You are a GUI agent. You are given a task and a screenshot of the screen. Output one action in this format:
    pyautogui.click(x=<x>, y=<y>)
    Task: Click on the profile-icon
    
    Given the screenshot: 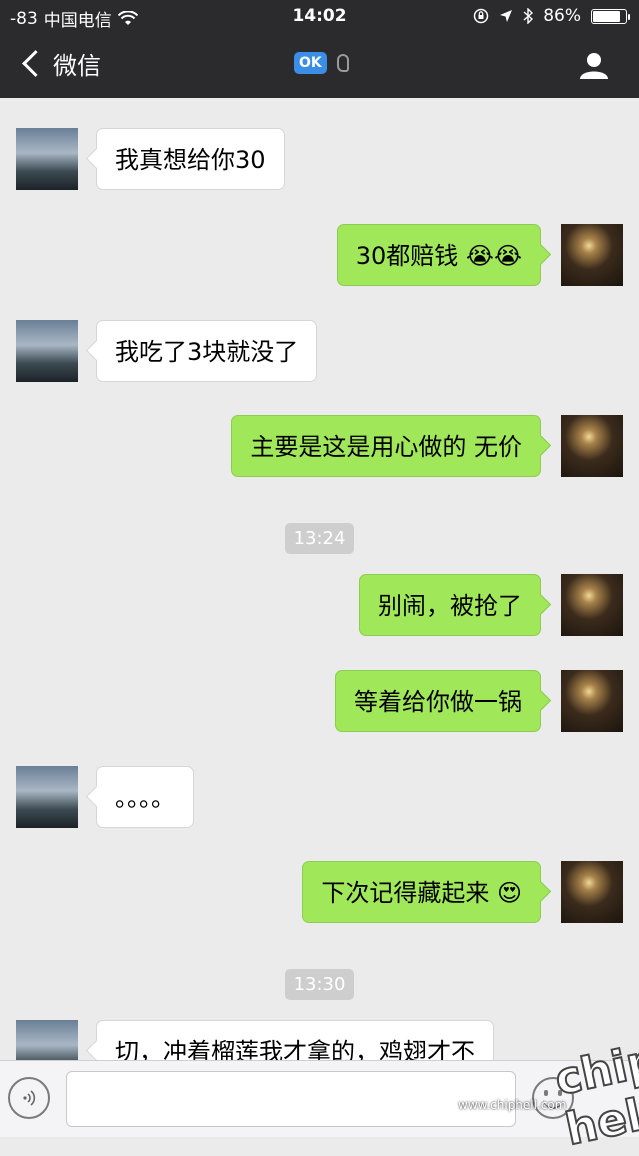 What is the action you would take?
    pyautogui.click(x=594, y=65)
    